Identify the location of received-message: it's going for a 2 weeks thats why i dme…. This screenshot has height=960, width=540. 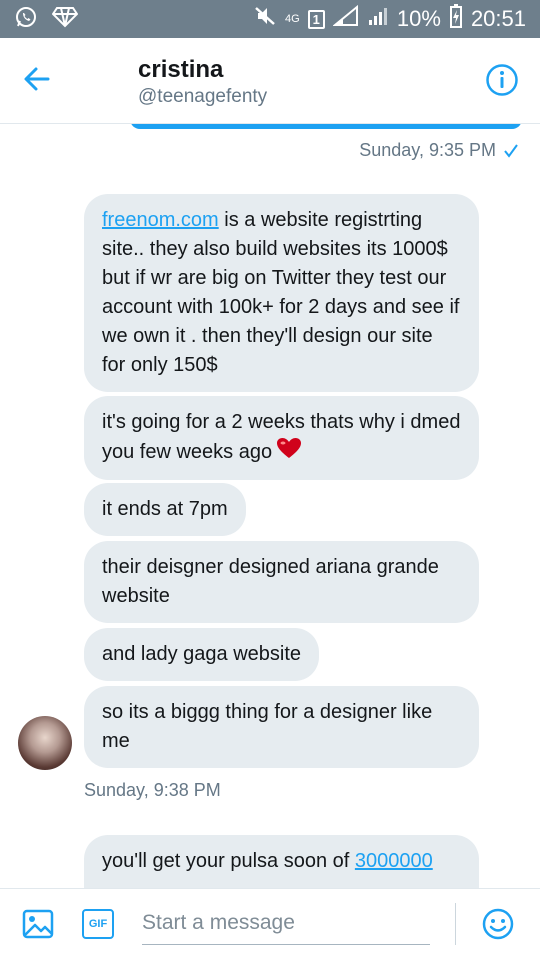
(281, 438).